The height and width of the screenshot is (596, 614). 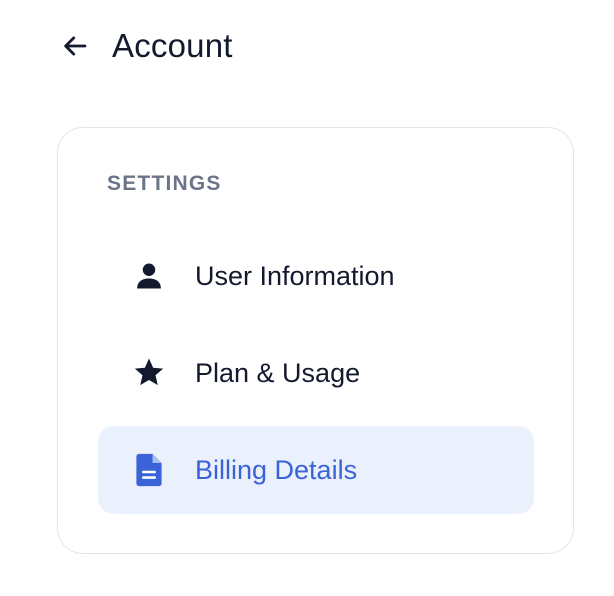 What do you see at coordinates (295, 275) in the screenshot?
I see `nav-item-label: User Information` at bounding box center [295, 275].